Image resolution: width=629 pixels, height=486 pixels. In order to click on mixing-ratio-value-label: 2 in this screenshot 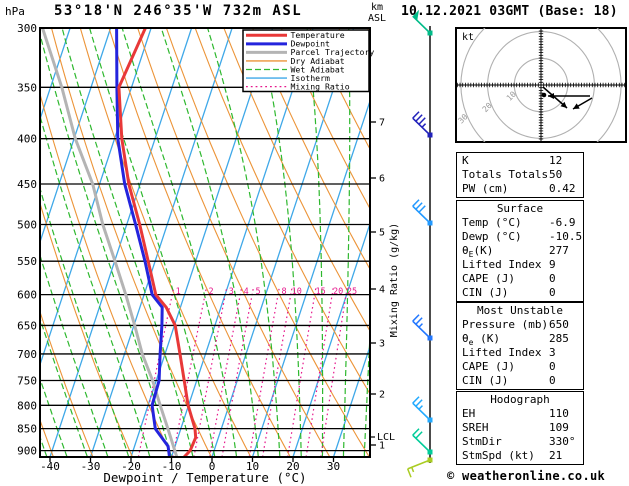, I will do `click(210, 292)`.